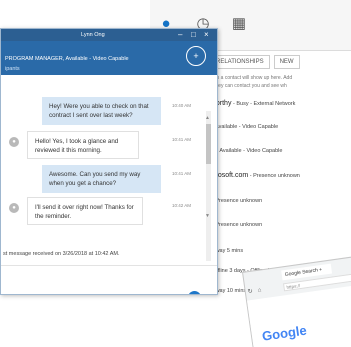 This screenshot has width=351, height=347. What do you see at coordinates (239, 23) in the screenshot?
I see `meetings-icon: ▦` at bounding box center [239, 23].